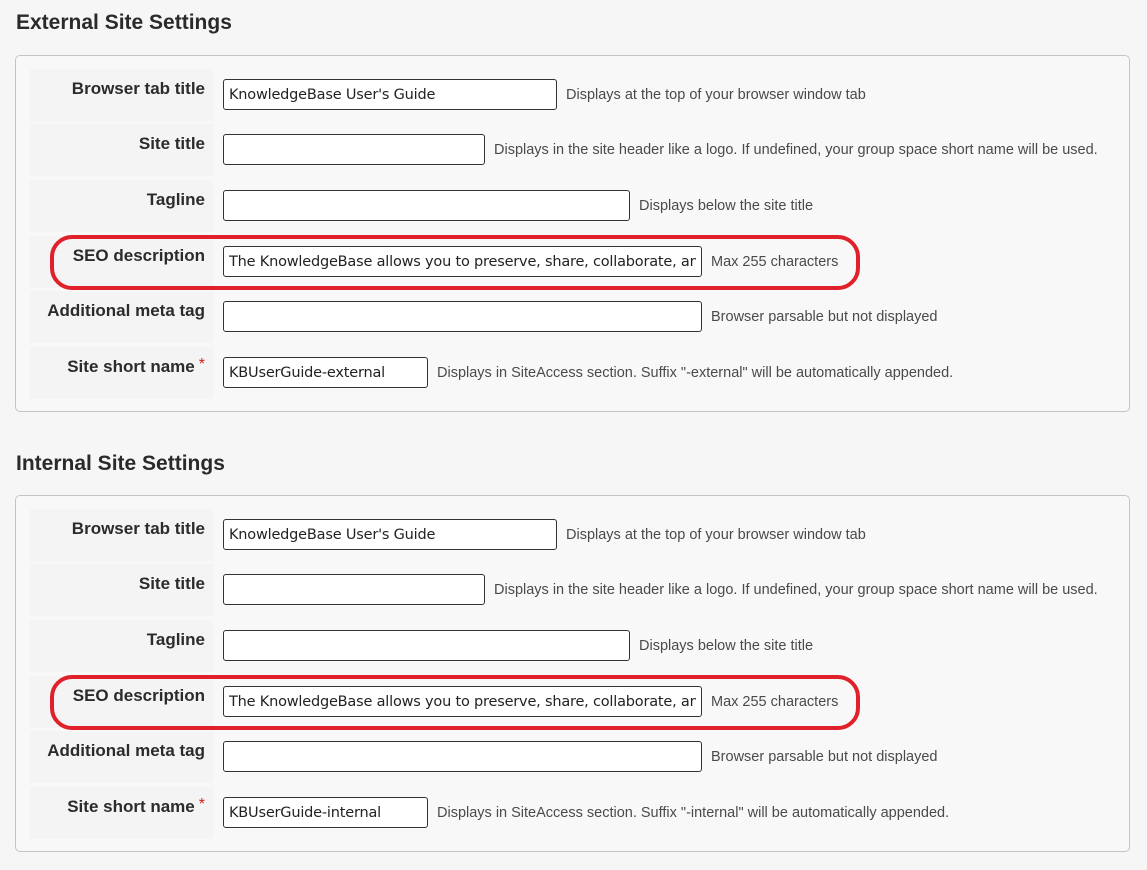 The height and width of the screenshot is (870, 1147). What do you see at coordinates (390, 94) in the screenshot?
I see `external-browser-tab-title-input` at bounding box center [390, 94].